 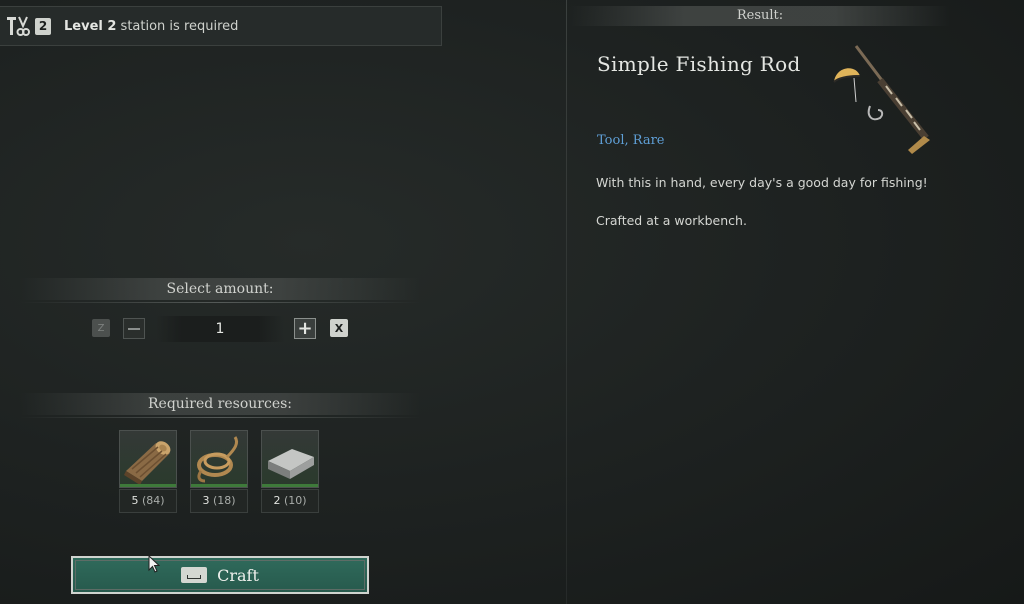 I want to click on decrease-key-hint: Z, so click(x=101, y=328).